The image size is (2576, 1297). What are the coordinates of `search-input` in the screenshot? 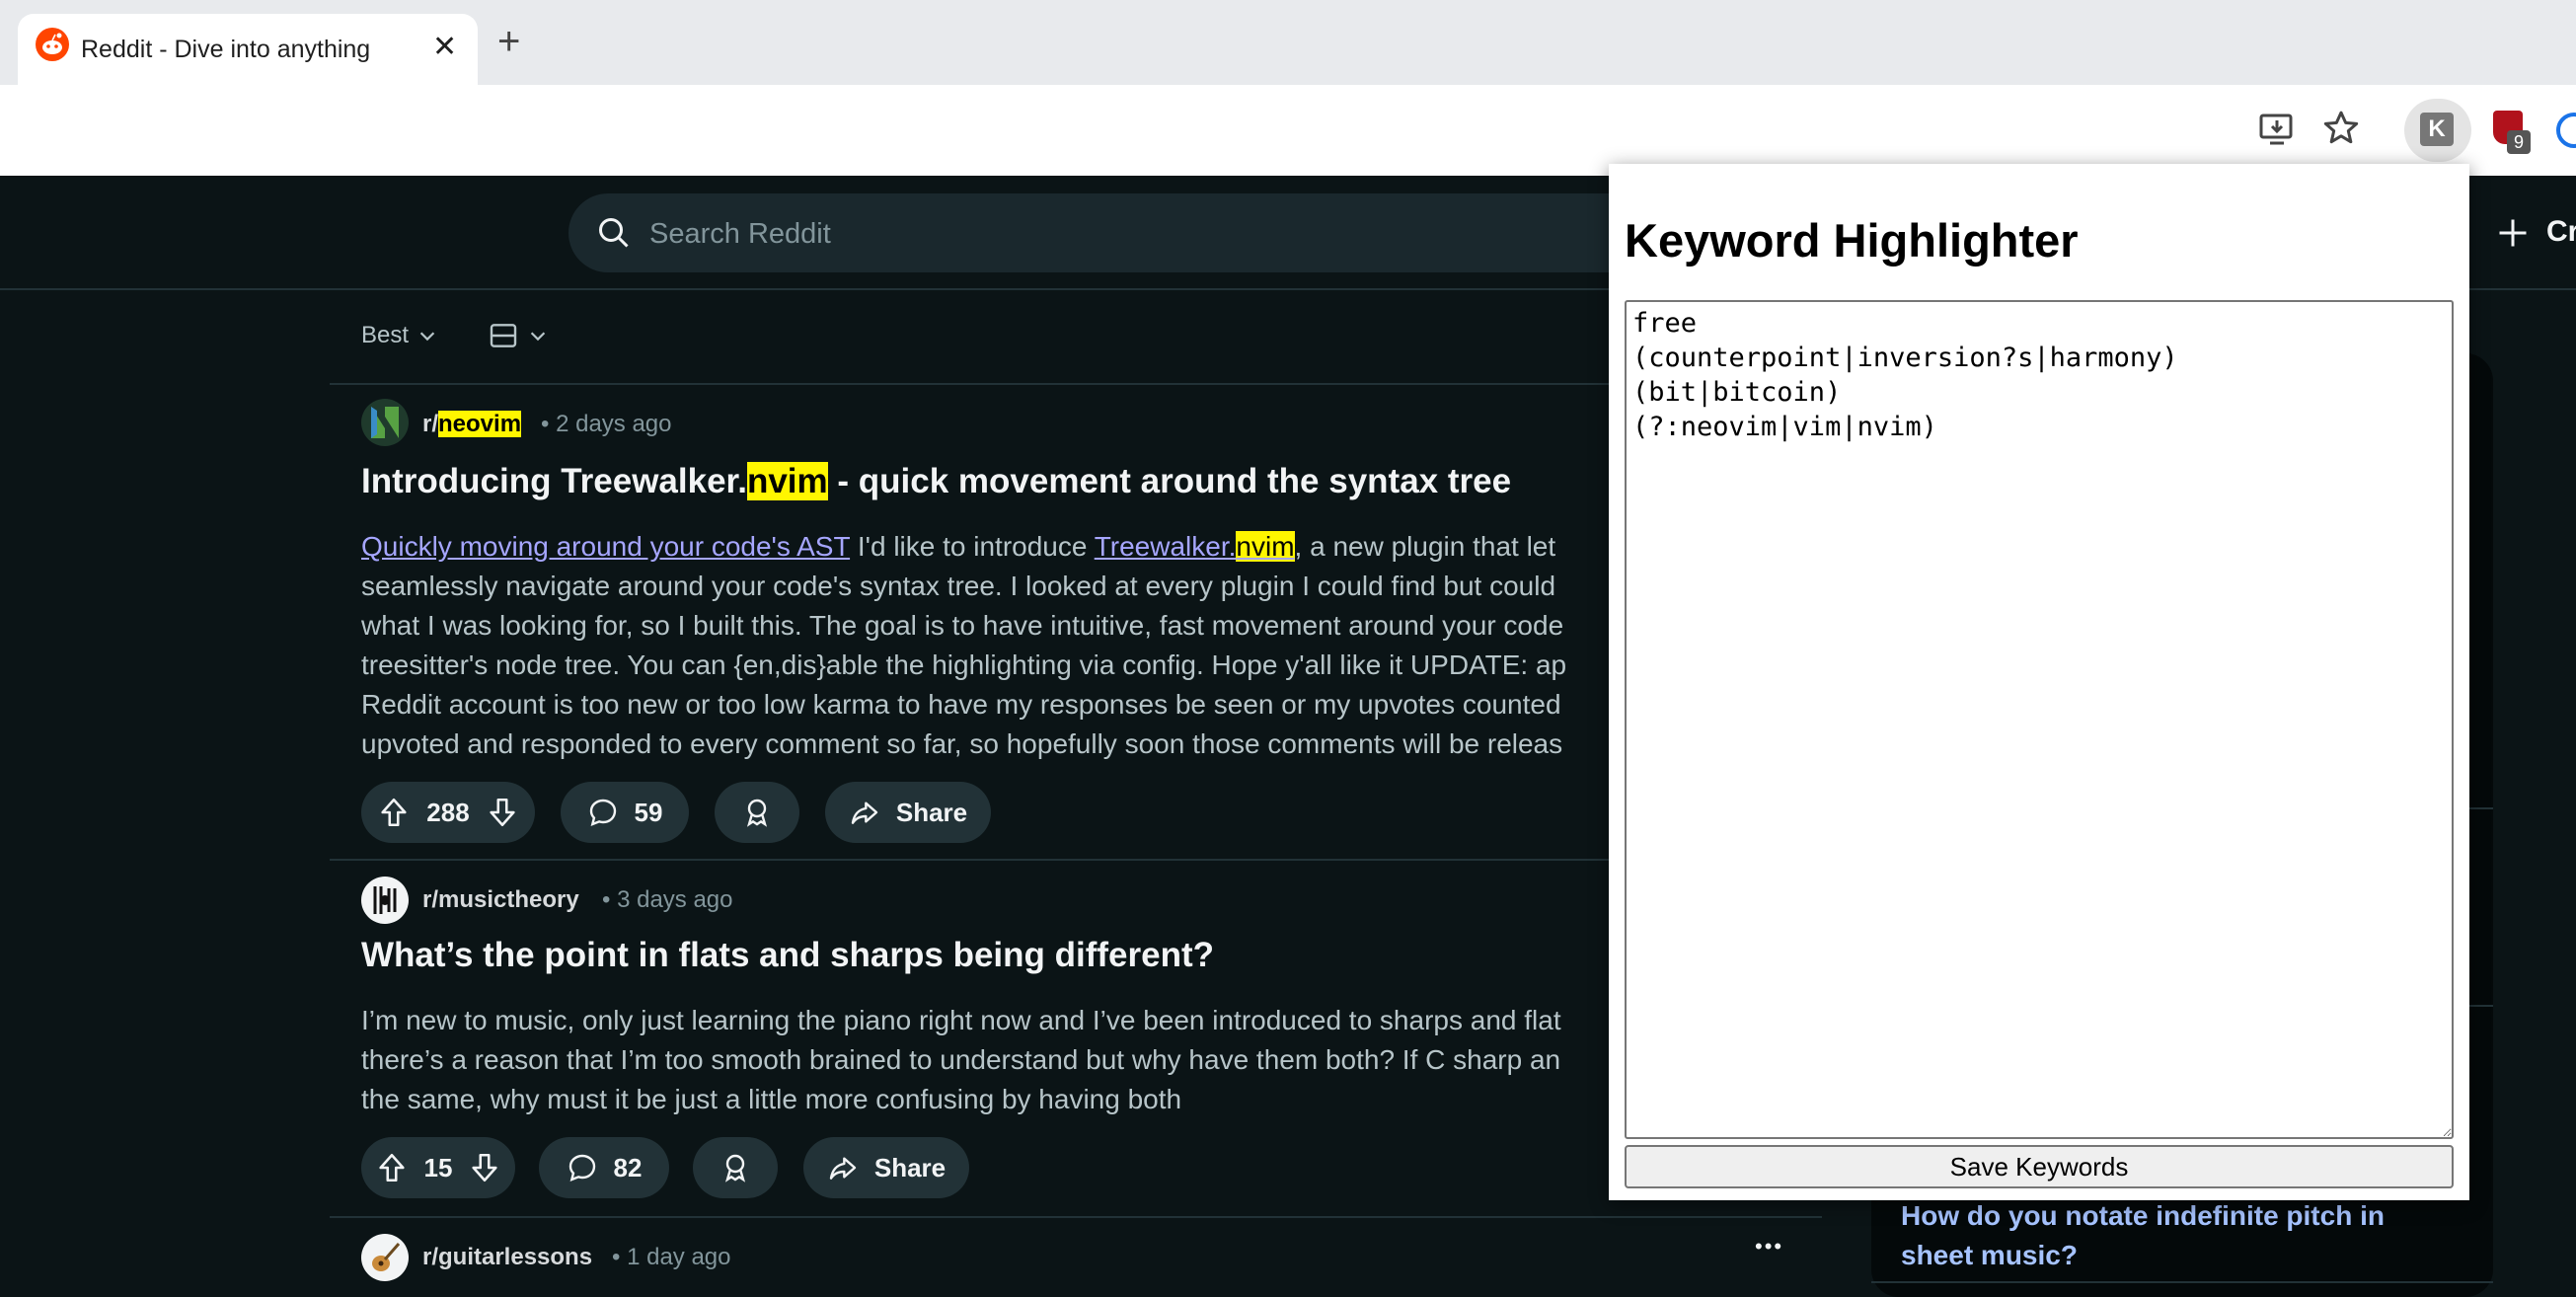 It's located at (1093, 234).